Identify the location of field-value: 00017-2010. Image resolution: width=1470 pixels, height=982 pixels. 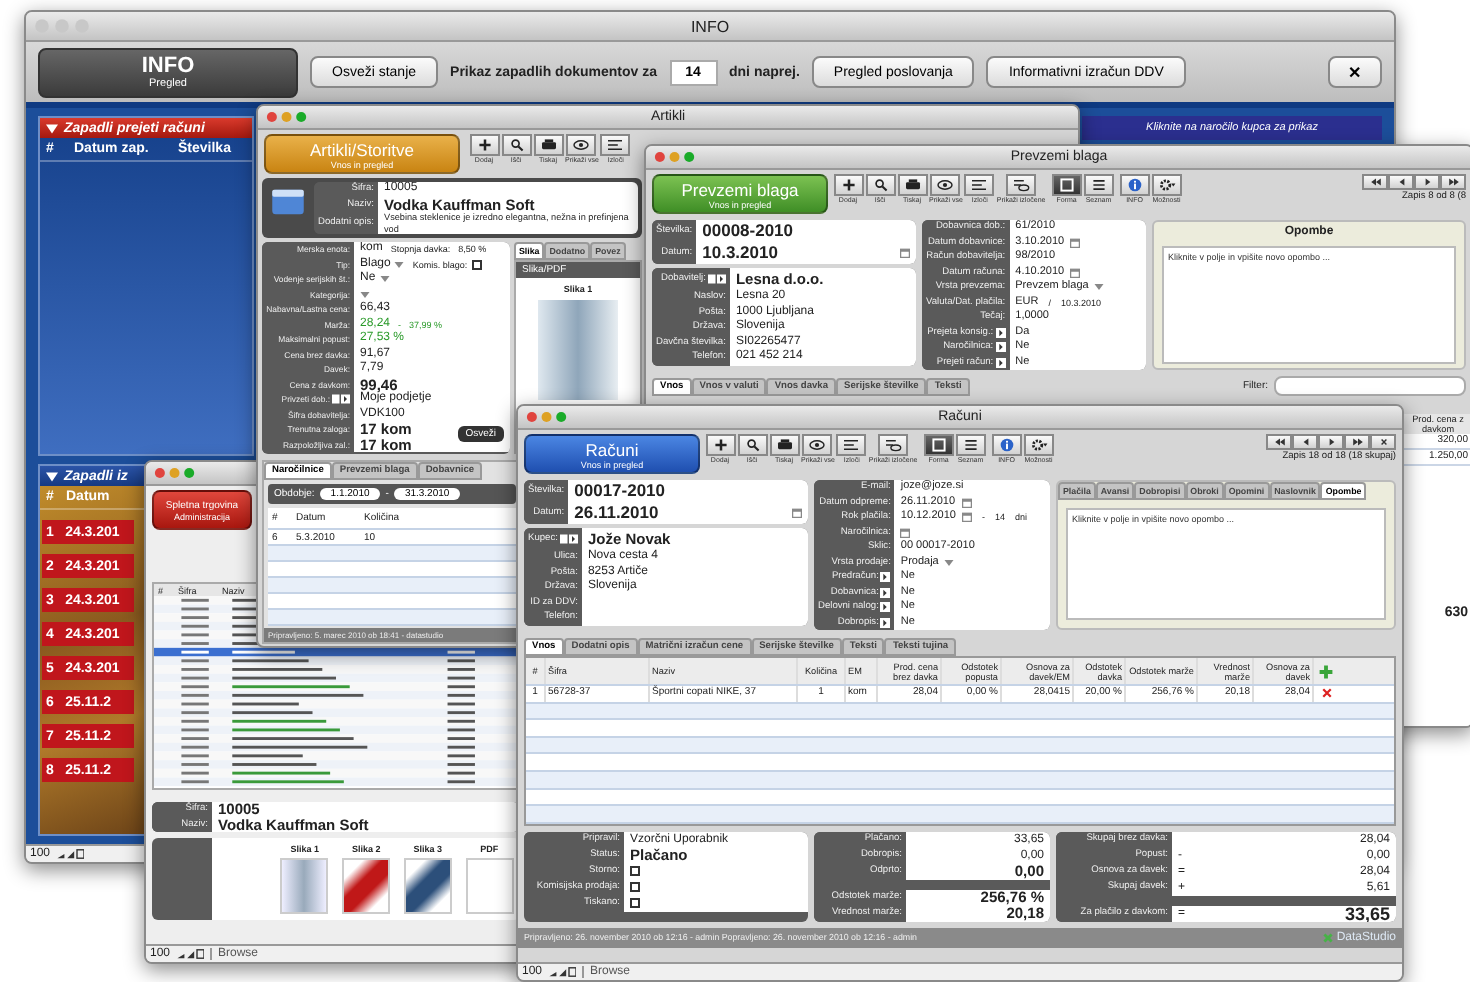
(620, 491).